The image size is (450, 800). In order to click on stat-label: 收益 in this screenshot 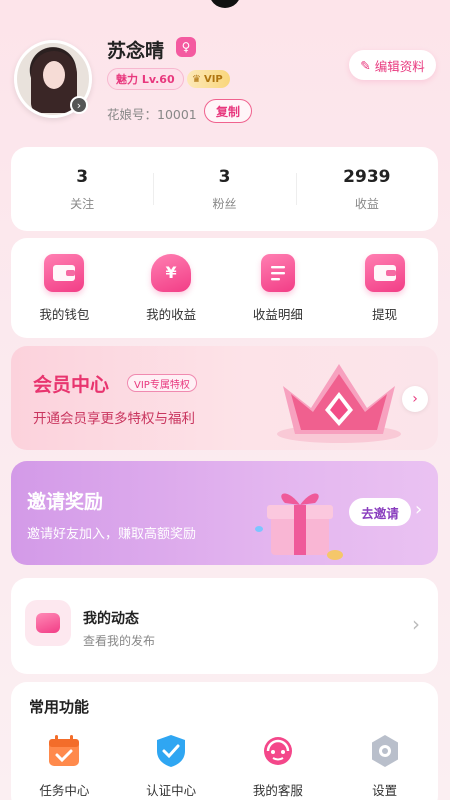, I will do `click(366, 203)`.